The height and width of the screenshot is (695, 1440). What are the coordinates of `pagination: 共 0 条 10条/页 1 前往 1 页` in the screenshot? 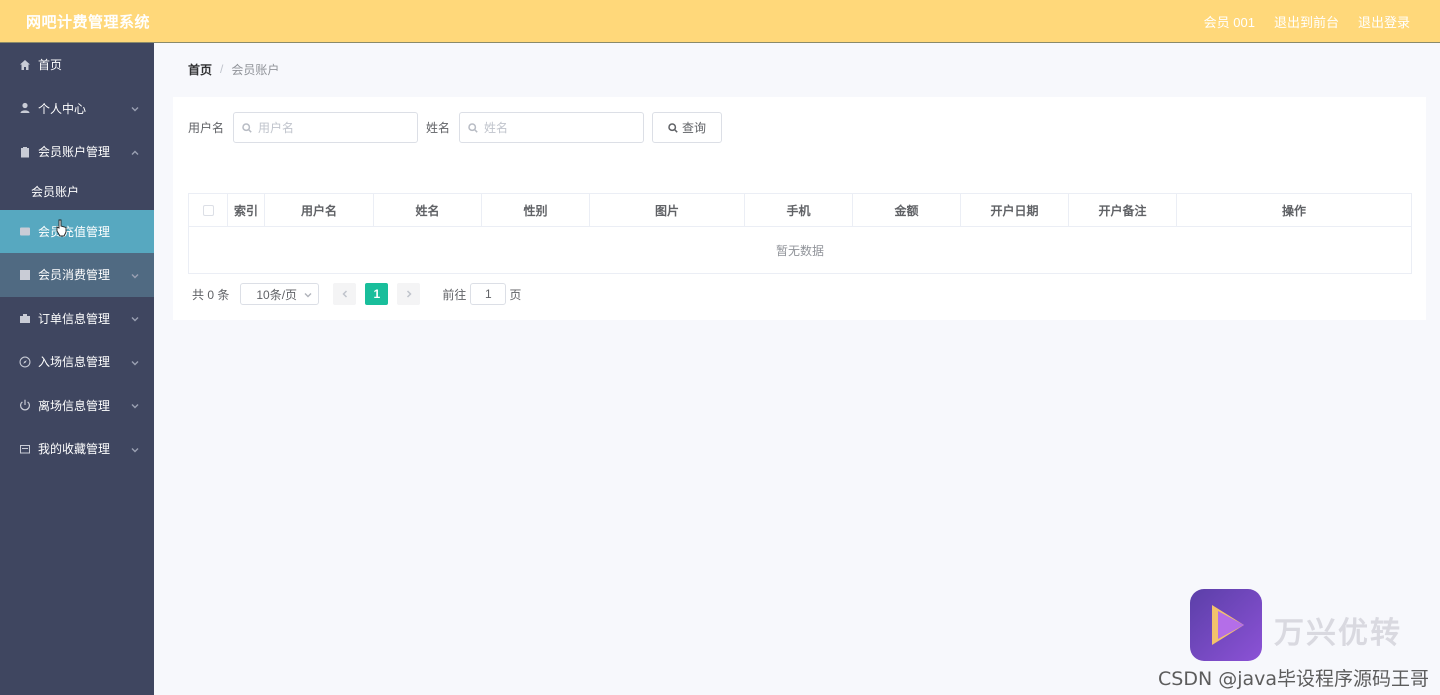 It's located at (356, 294).